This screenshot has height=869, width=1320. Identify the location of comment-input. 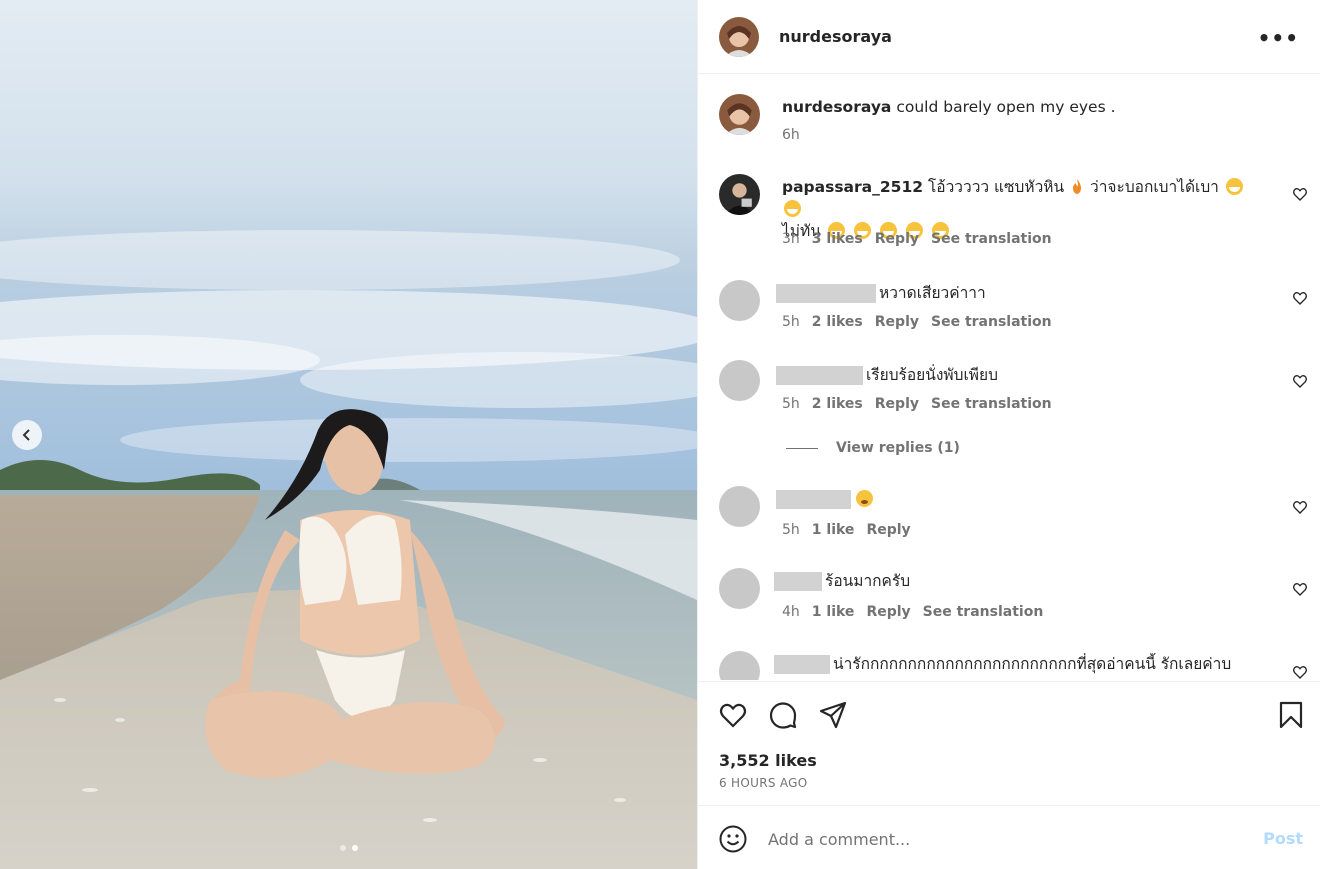
(1008, 839).